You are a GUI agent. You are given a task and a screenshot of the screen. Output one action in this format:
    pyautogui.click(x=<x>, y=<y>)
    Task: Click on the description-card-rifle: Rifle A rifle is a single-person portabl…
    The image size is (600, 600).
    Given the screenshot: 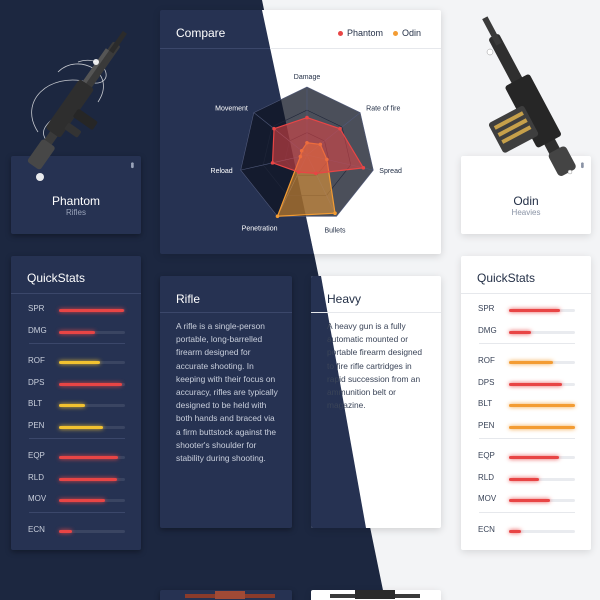 What is the action you would take?
    pyautogui.click(x=226, y=402)
    